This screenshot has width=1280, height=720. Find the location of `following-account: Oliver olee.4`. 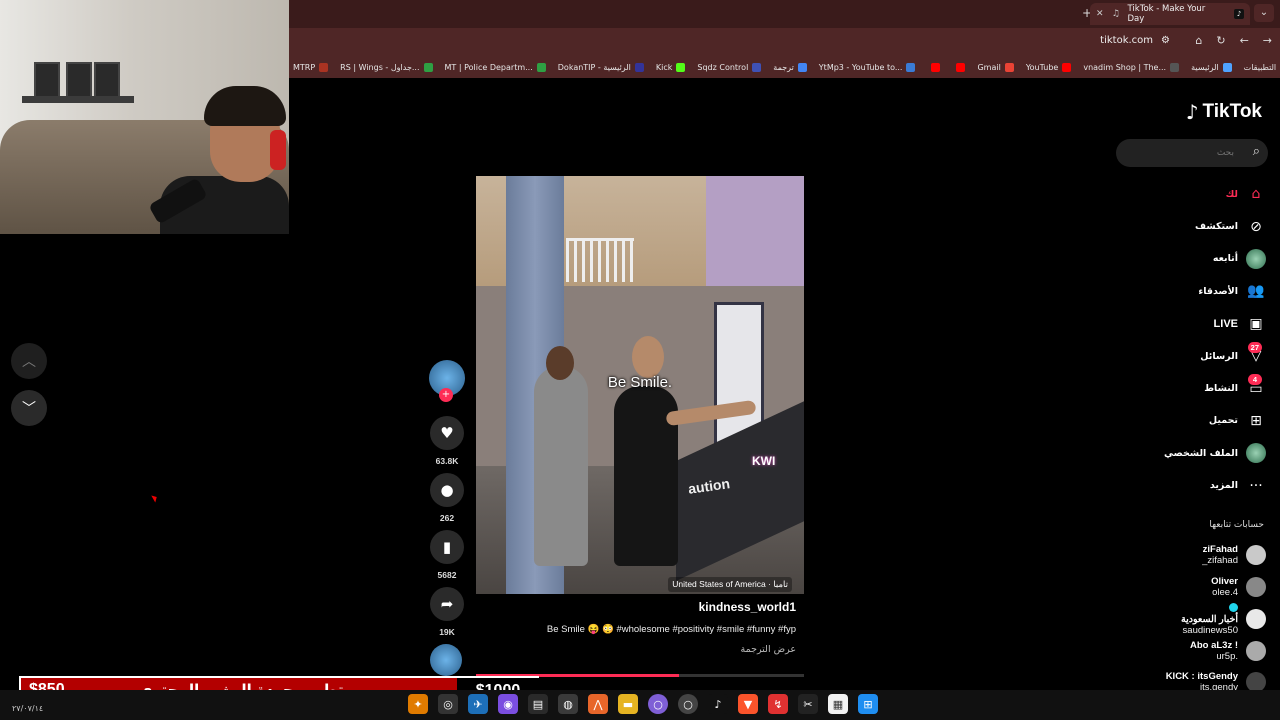

following-account: Oliver olee.4 is located at coordinates (1186, 587).